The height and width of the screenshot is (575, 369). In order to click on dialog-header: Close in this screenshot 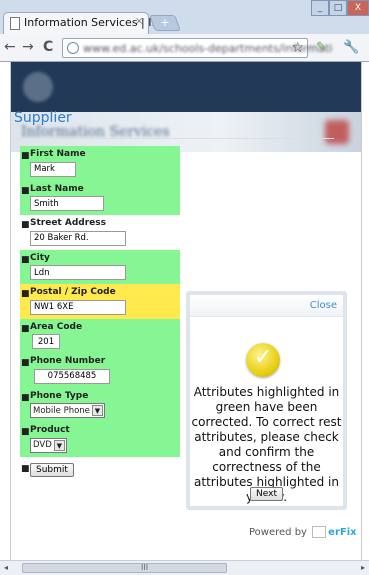, I will do `click(266, 306)`.